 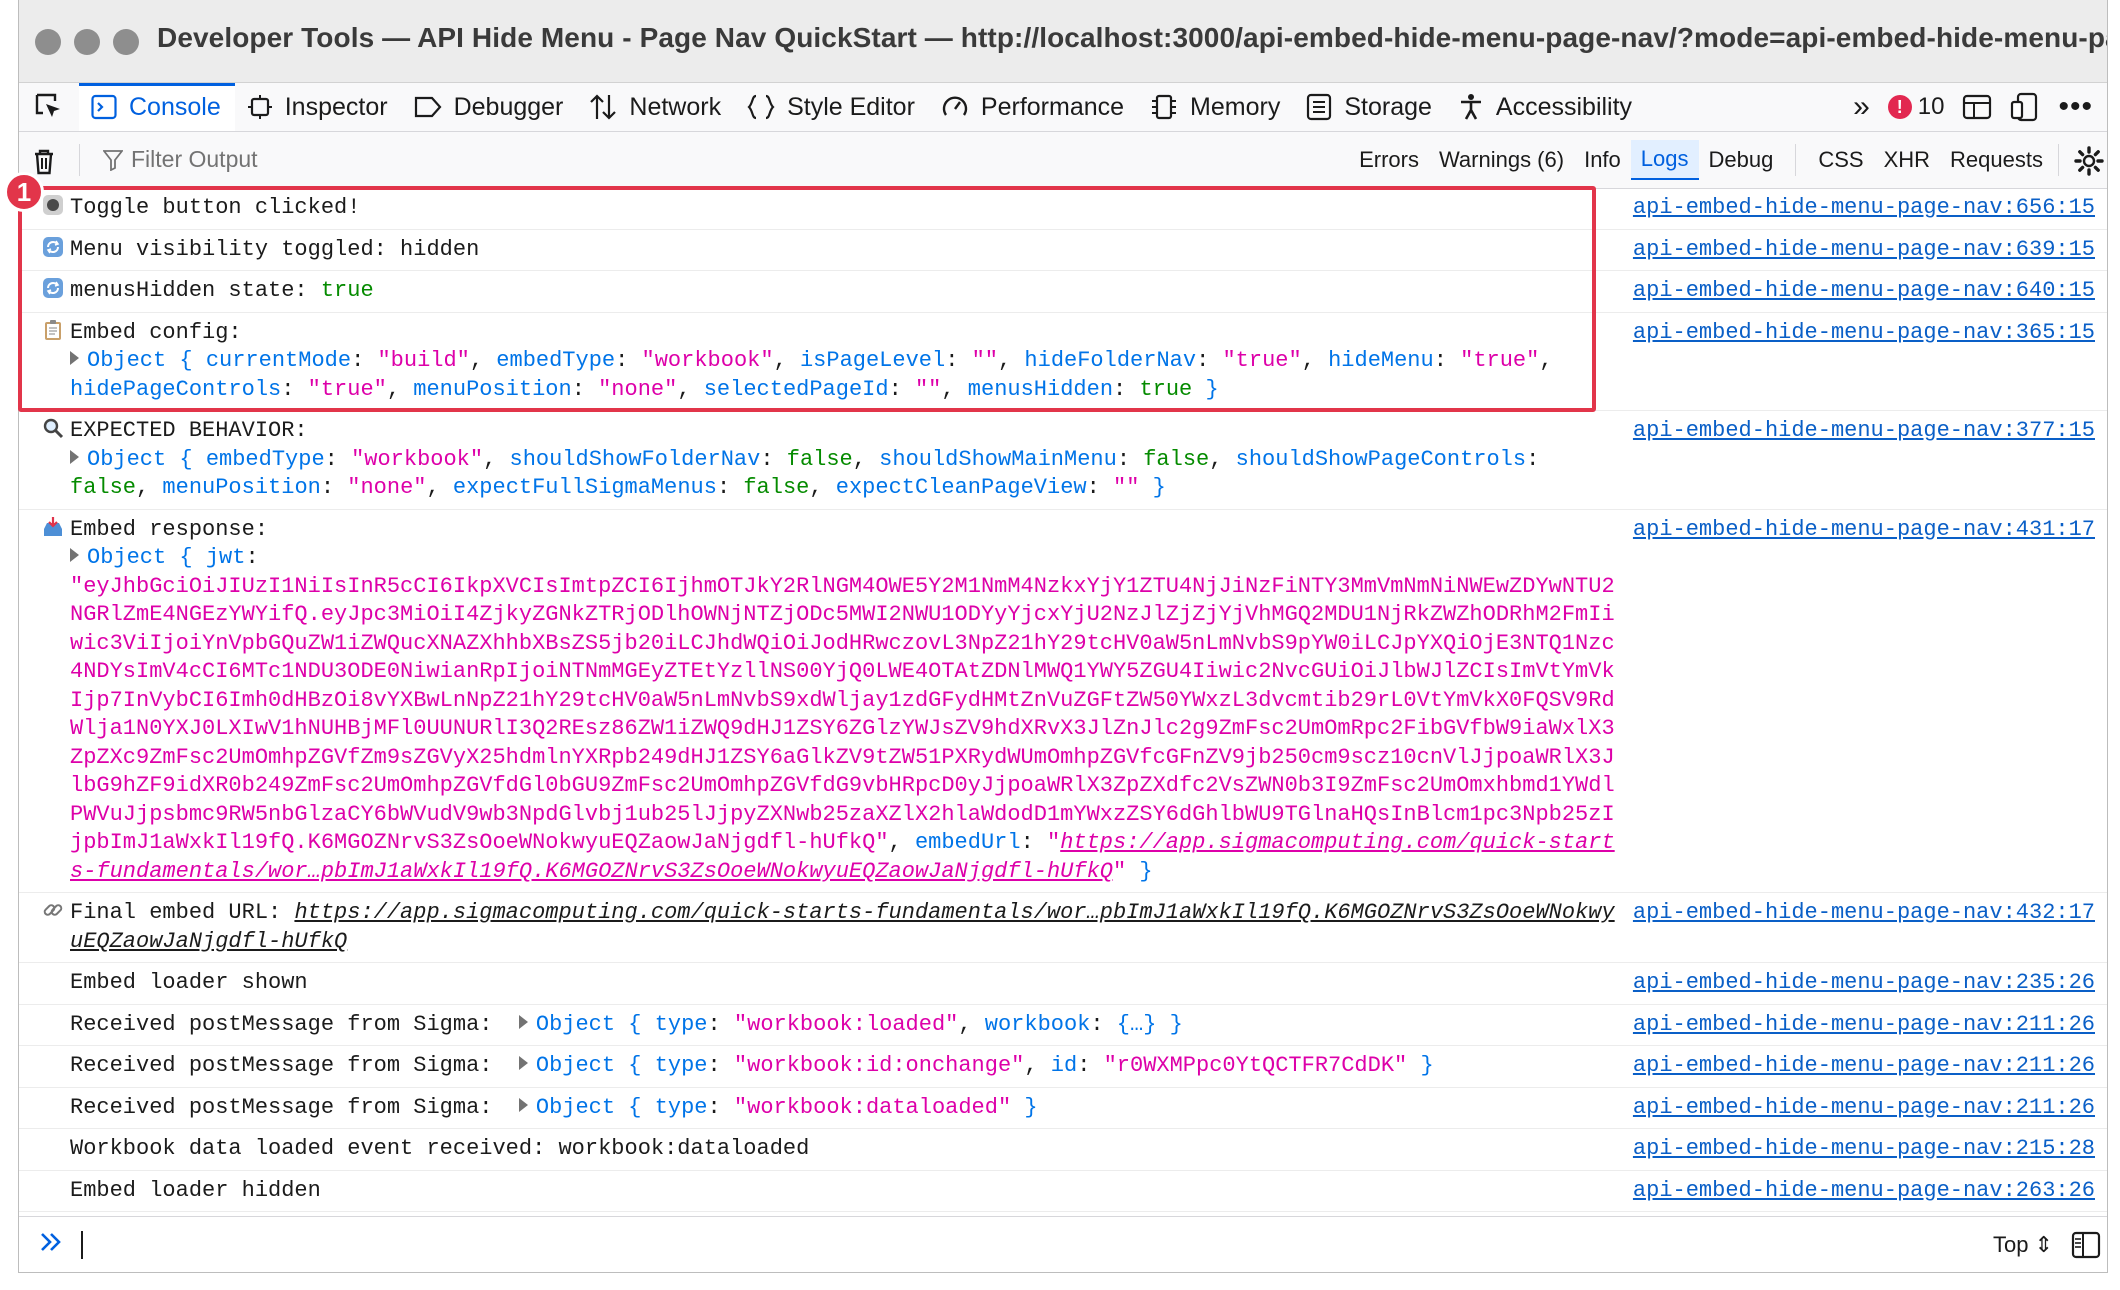 I want to click on filter-debug-button: Debug, so click(x=1741, y=160).